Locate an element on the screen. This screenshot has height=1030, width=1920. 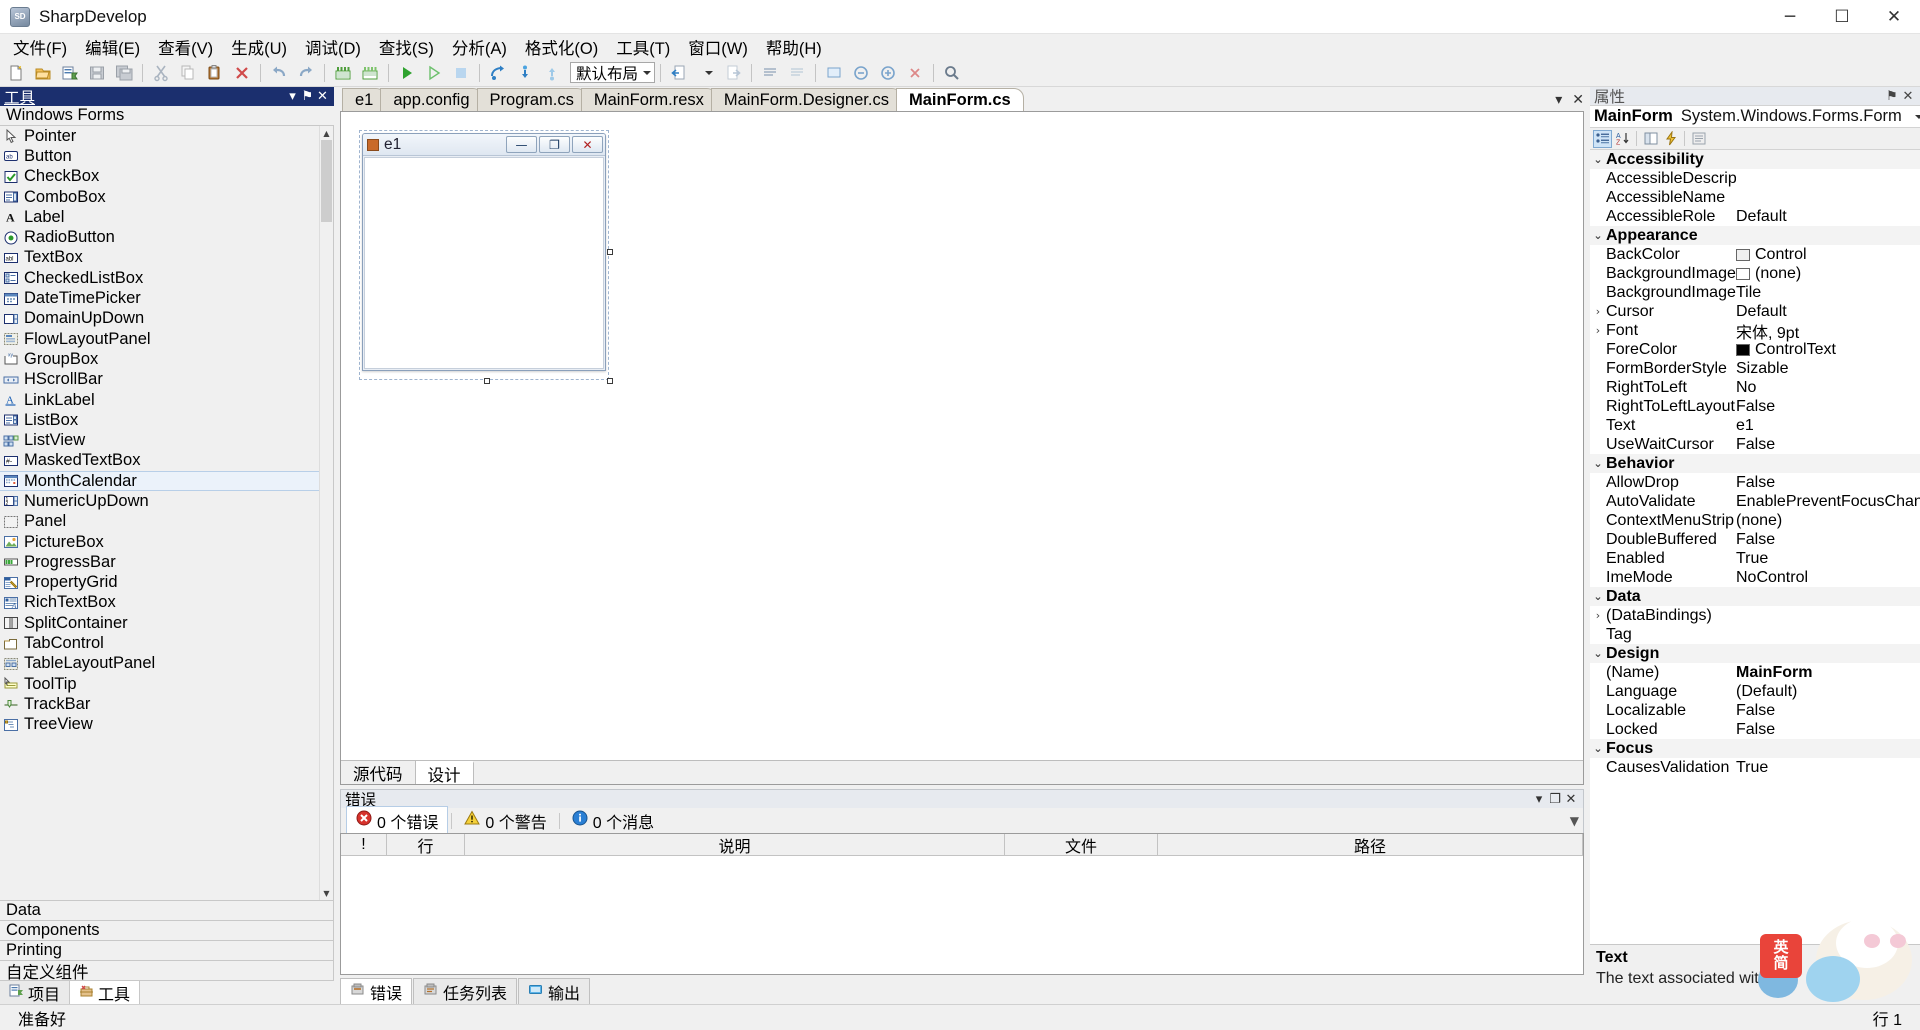
toolbox-item-groupbox: xy GroupBox is located at coordinates (166, 359).